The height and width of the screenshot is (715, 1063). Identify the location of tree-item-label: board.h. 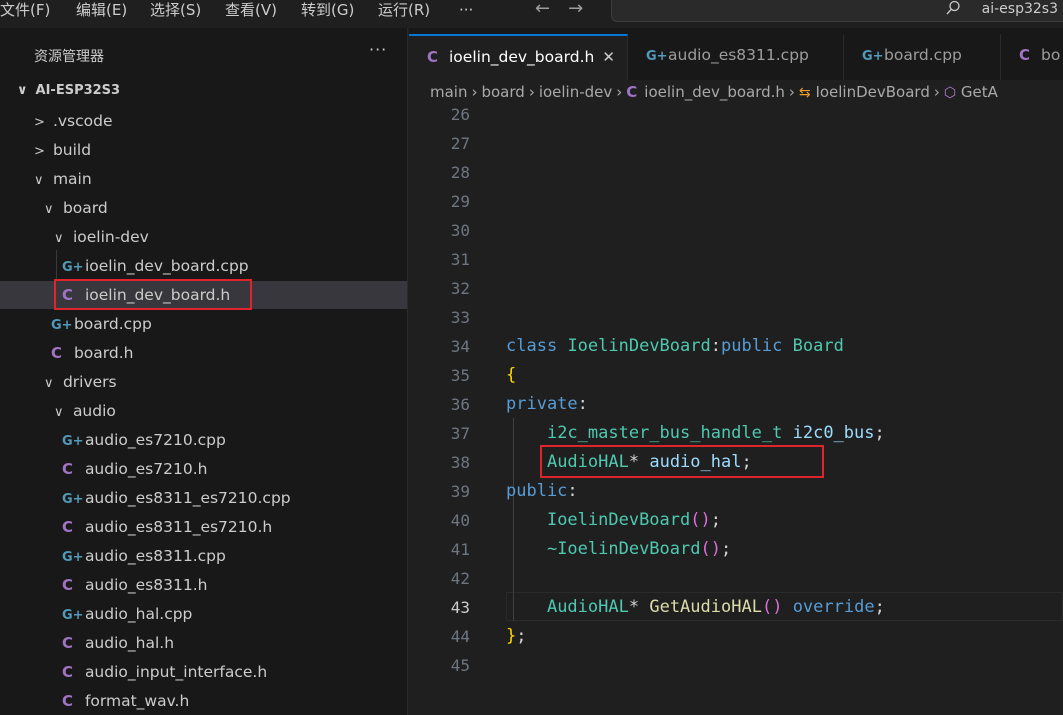
(103, 353).